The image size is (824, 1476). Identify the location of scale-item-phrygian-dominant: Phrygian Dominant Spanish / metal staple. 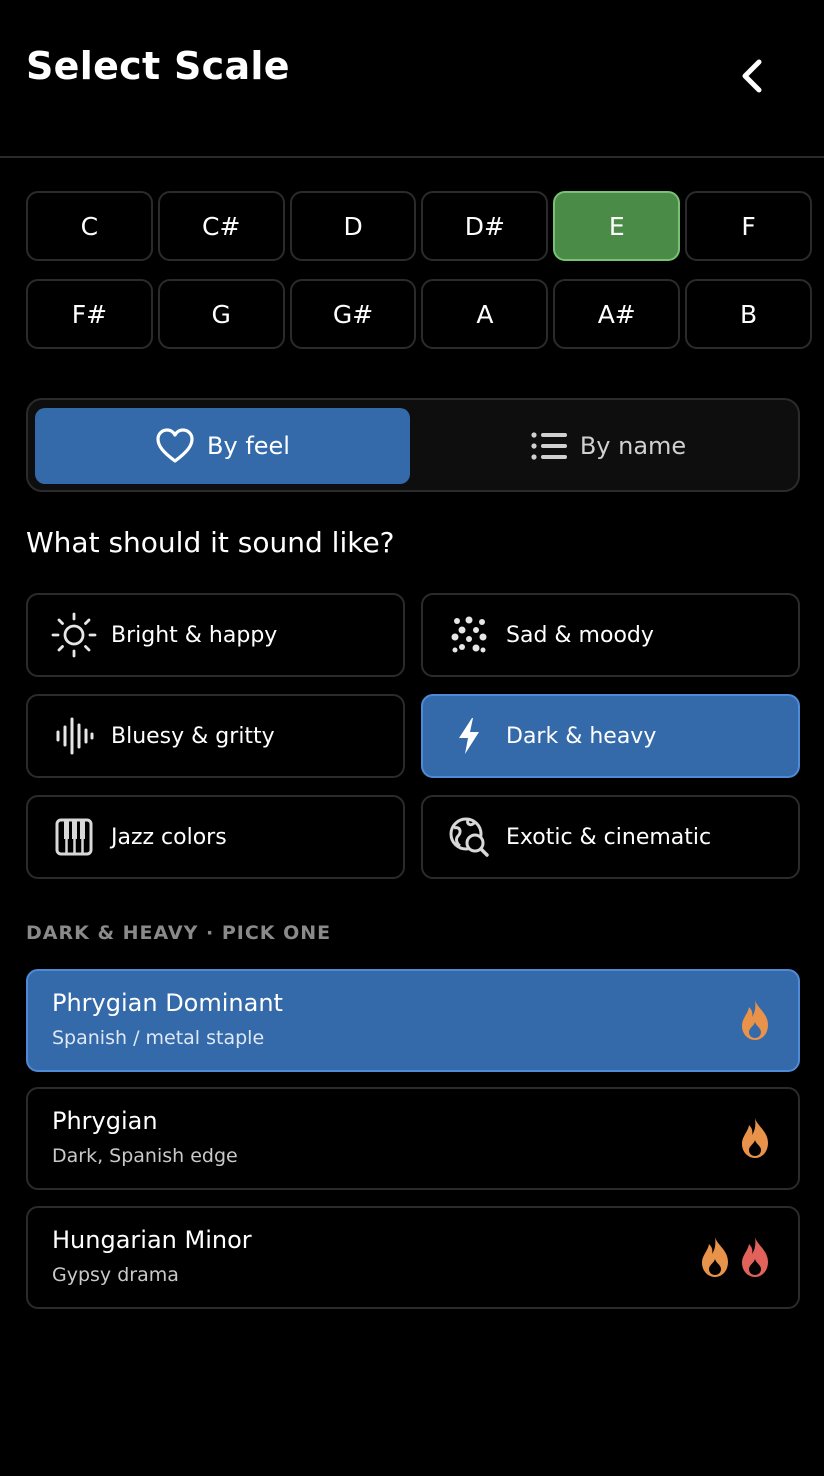
(413, 1020).